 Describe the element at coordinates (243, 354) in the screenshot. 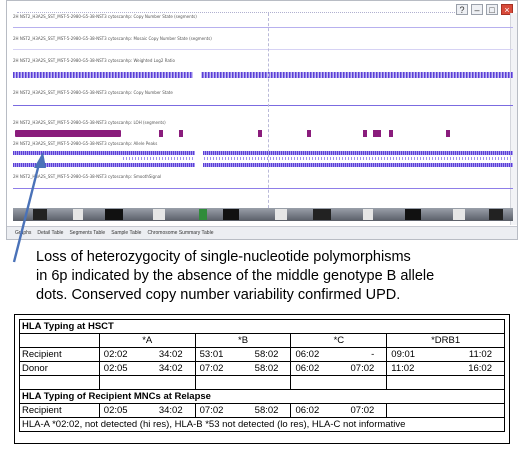

I see `table-cell: 53:01 58:02` at that location.